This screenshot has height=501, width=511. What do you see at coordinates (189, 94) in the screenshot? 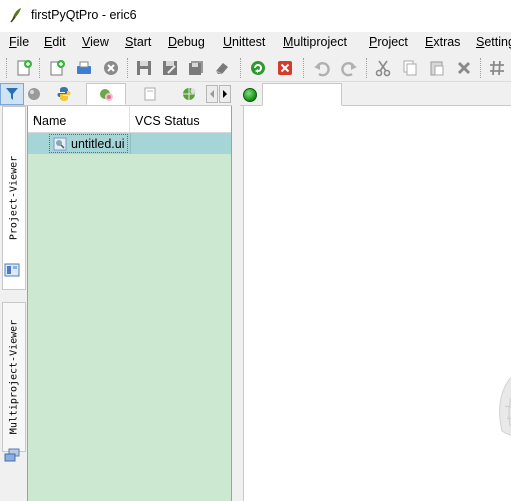
I see `translations-icon` at bounding box center [189, 94].